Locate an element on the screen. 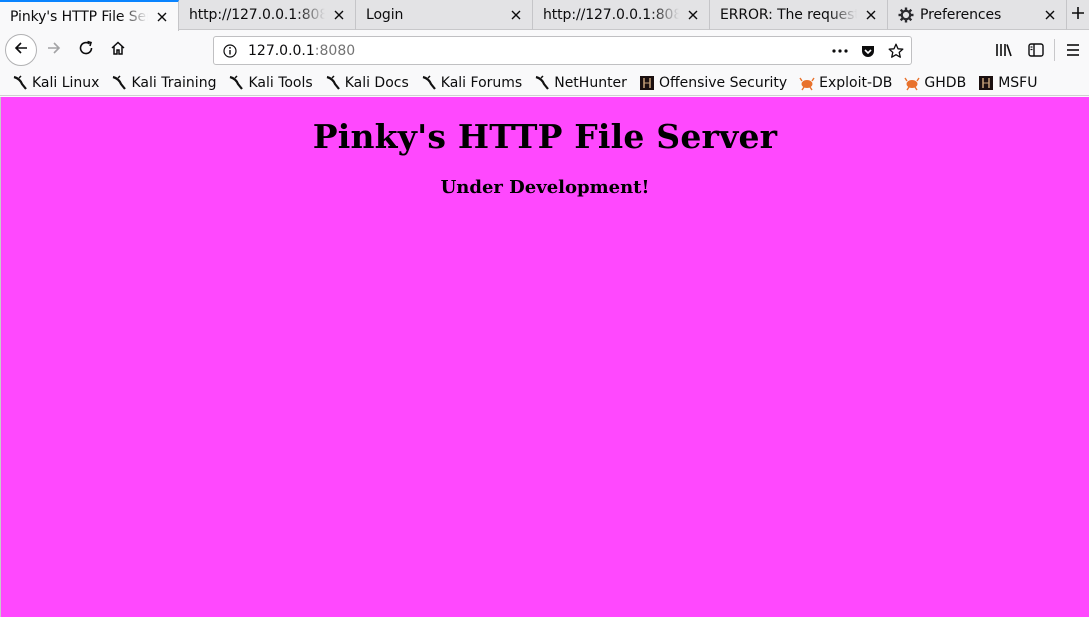 This screenshot has width=1089, height=617. bookmark-ghdb: GHDB is located at coordinates (935, 83).